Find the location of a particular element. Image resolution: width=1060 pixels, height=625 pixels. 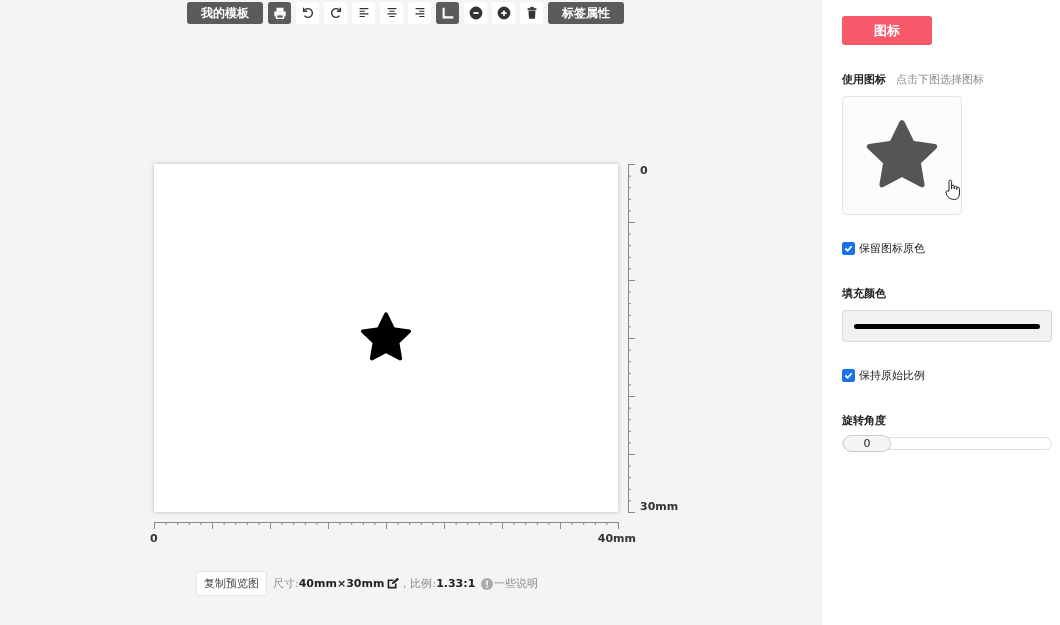

ruler-label: 30mm is located at coordinates (659, 506).